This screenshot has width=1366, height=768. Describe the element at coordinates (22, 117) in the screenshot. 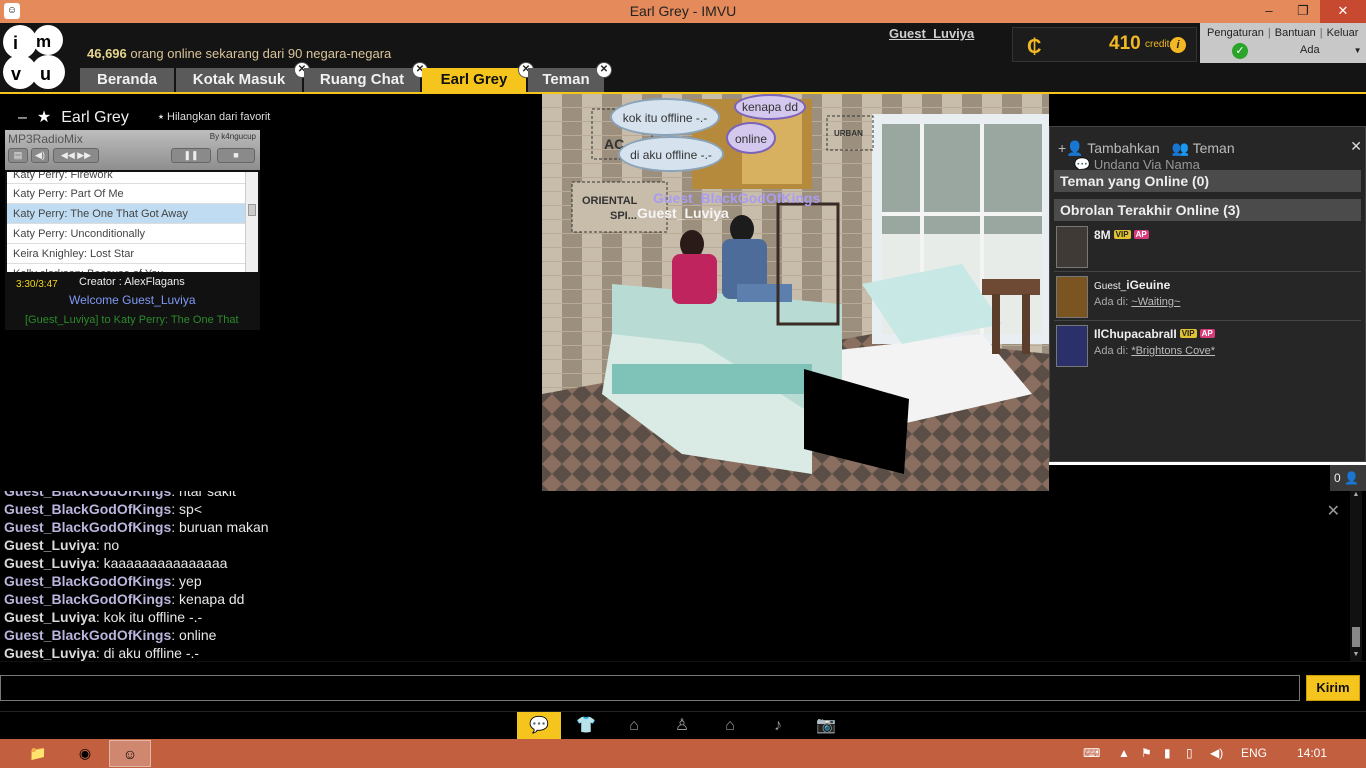

I see `collapse-icon: –` at that location.